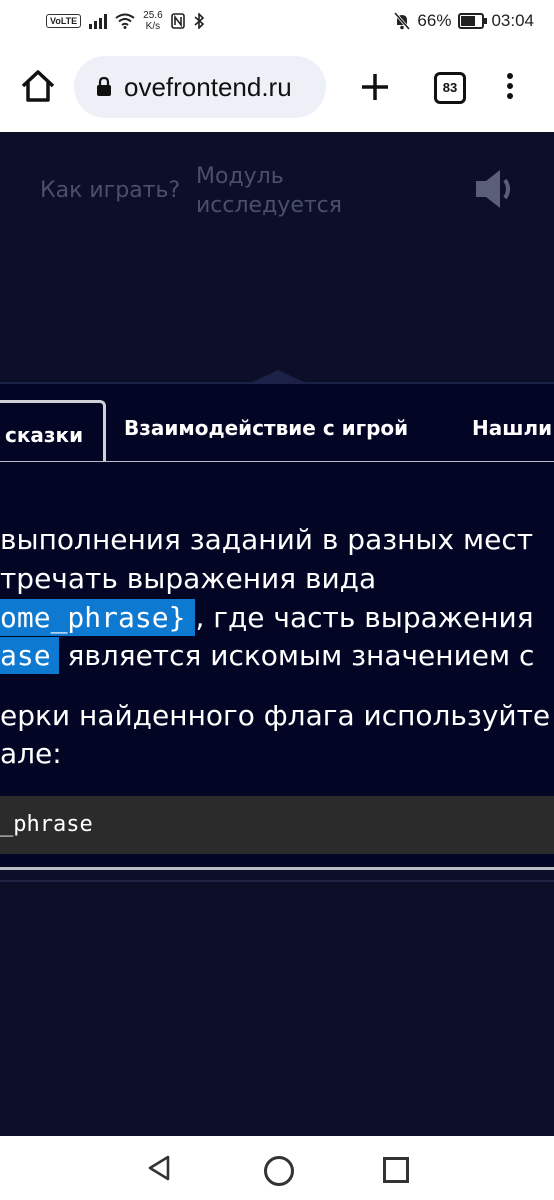 The height and width of the screenshot is (1200, 554). I want to click on menu-icon, so click(510, 87).